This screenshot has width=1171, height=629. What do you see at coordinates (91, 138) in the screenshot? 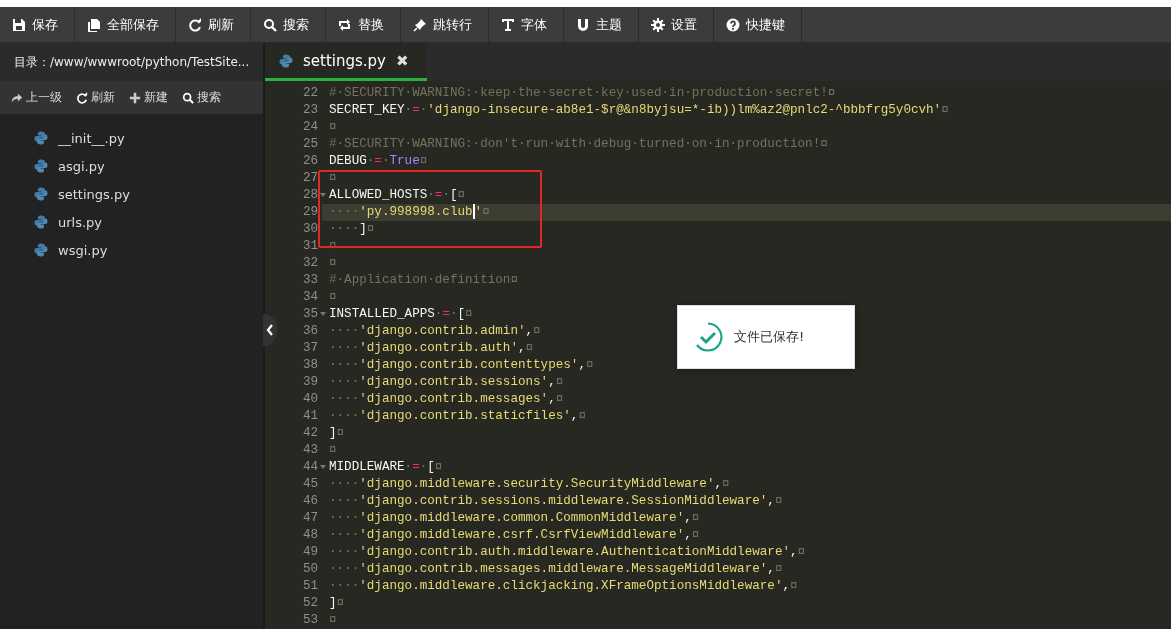
I see `file-item: __init__.py` at bounding box center [91, 138].